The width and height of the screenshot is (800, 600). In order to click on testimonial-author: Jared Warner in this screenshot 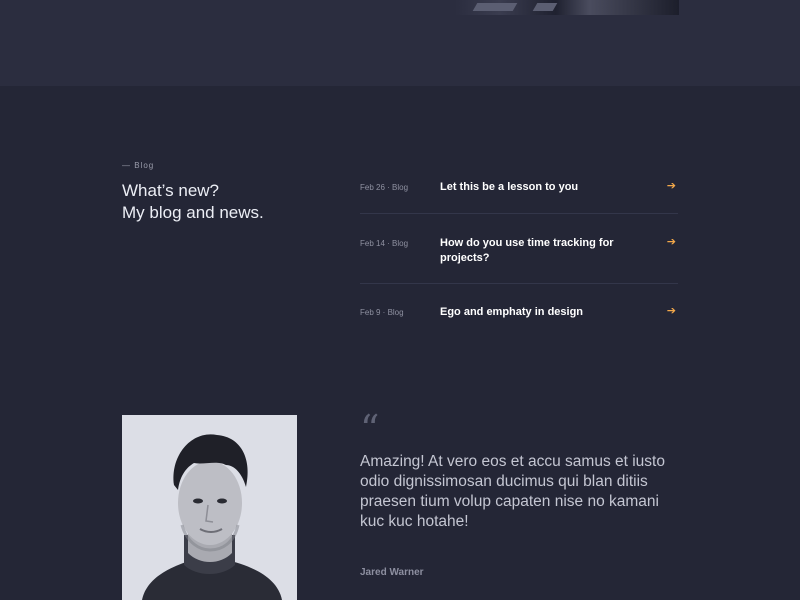, I will do `click(392, 572)`.